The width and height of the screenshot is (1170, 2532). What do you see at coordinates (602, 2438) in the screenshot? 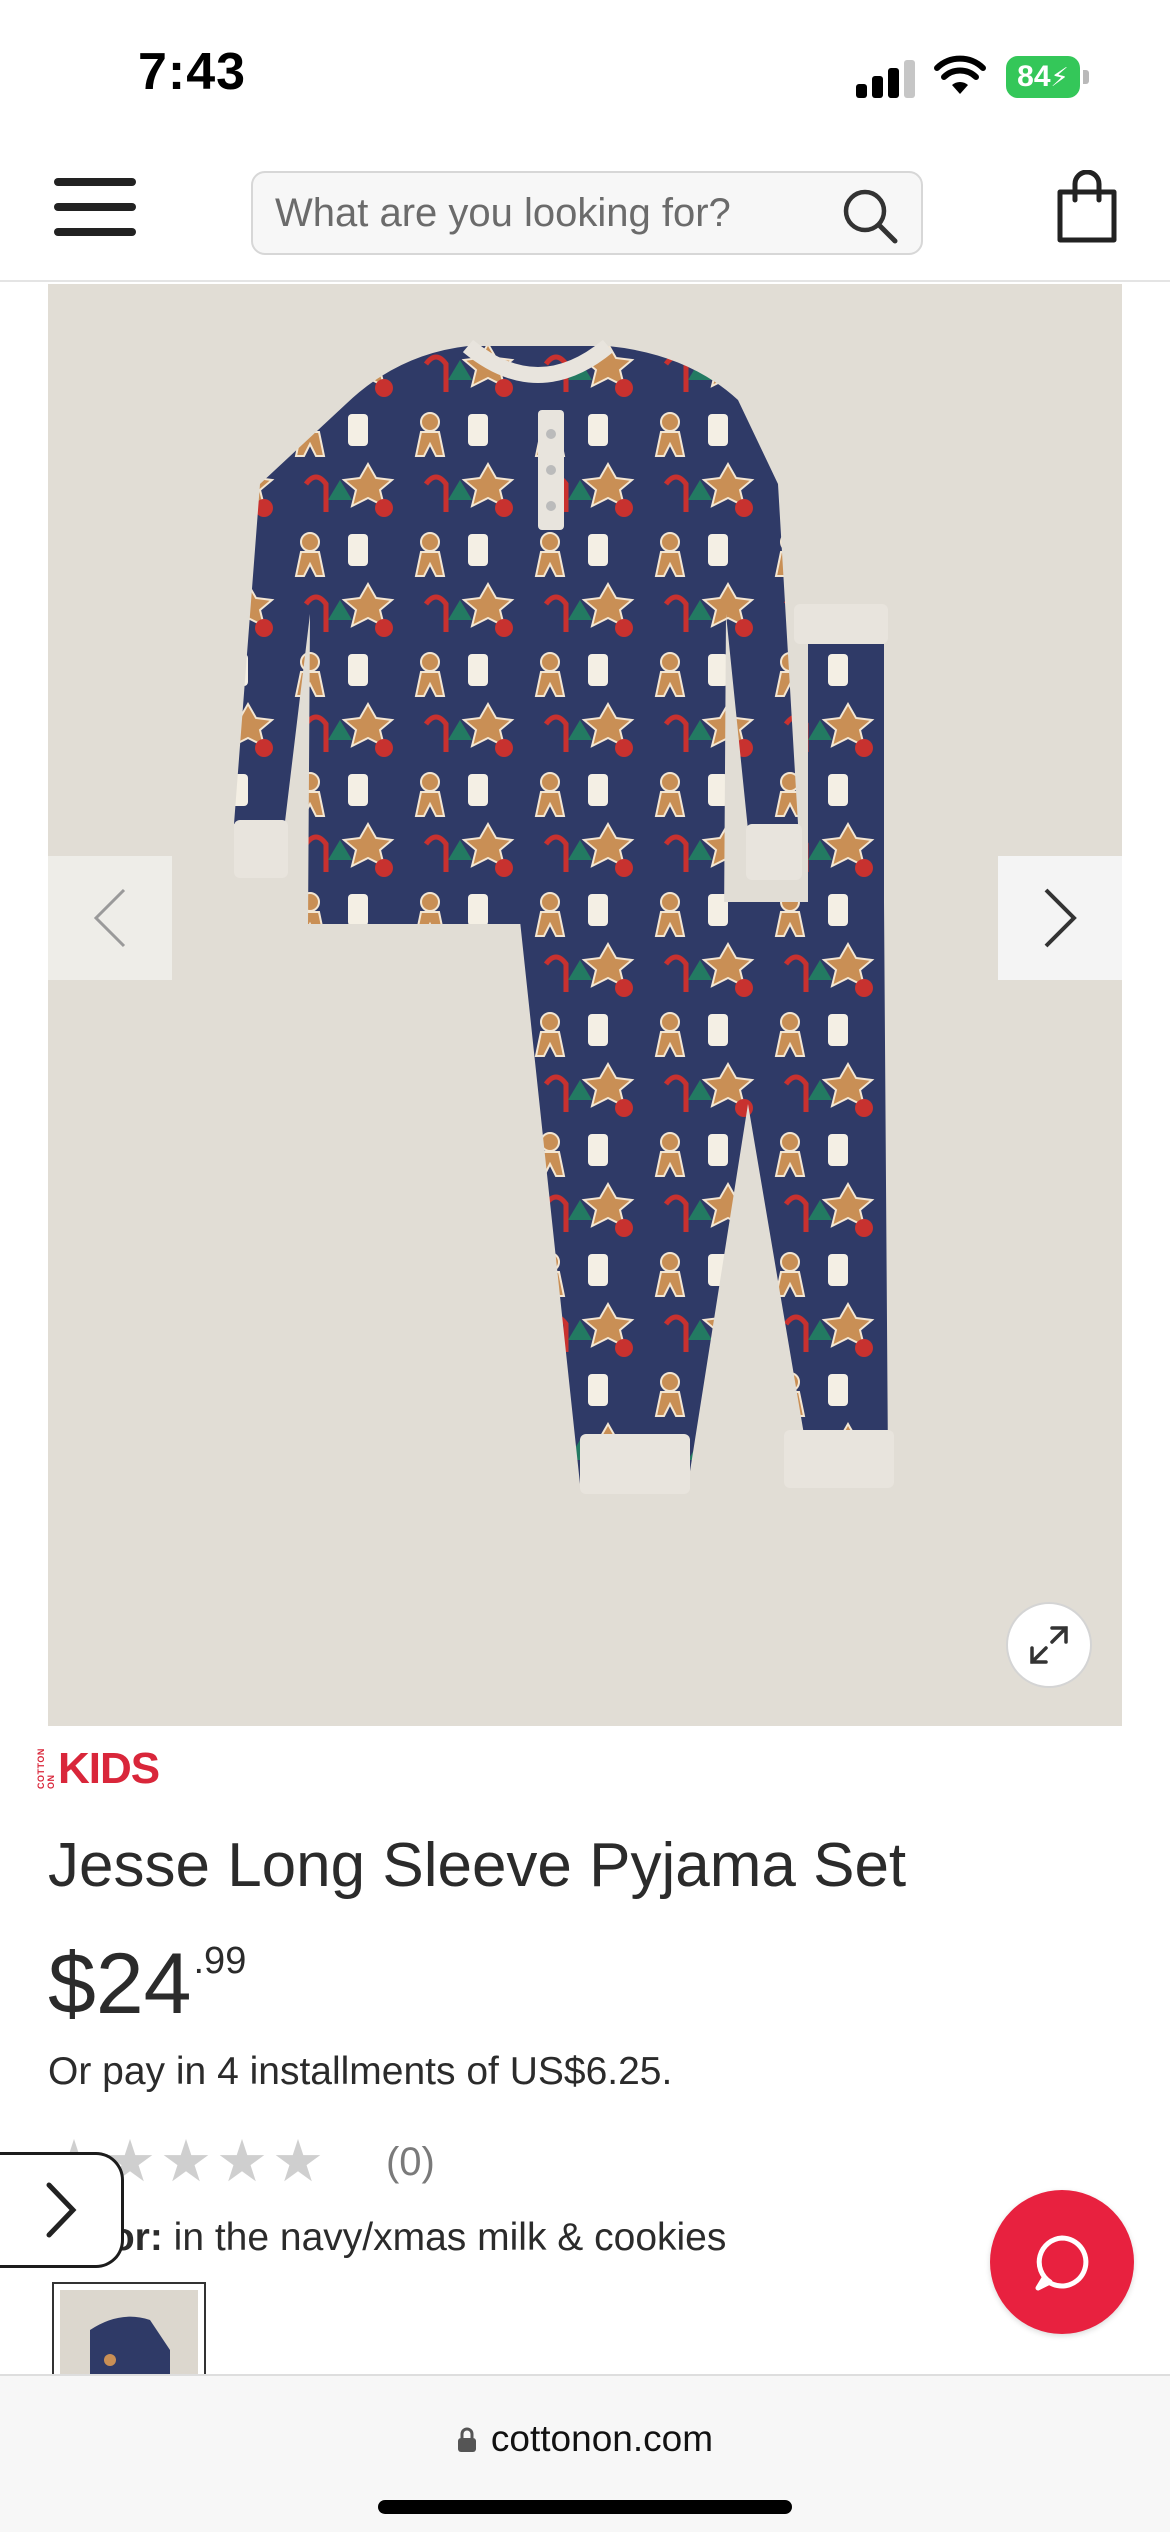
I see `url-text: cottonon.com` at bounding box center [602, 2438].